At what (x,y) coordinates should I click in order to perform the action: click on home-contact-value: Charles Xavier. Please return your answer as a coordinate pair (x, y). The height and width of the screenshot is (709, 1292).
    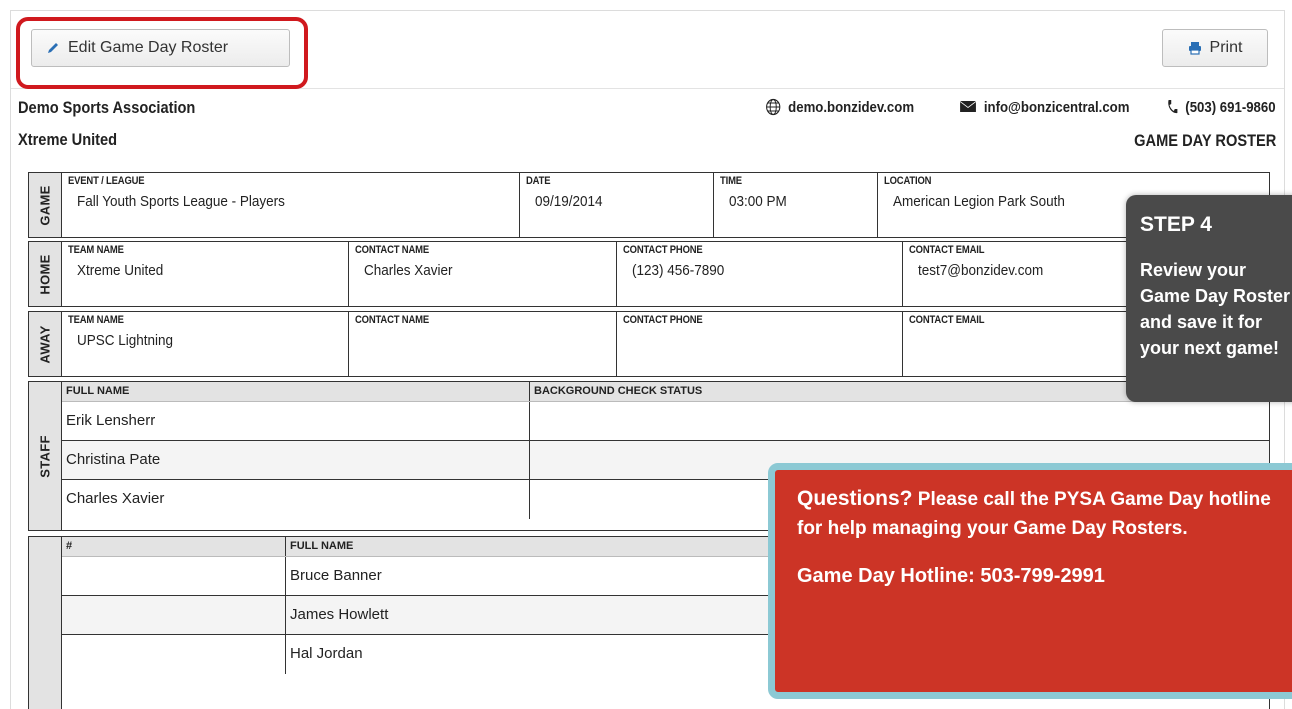
    Looking at the image, I should click on (408, 270).